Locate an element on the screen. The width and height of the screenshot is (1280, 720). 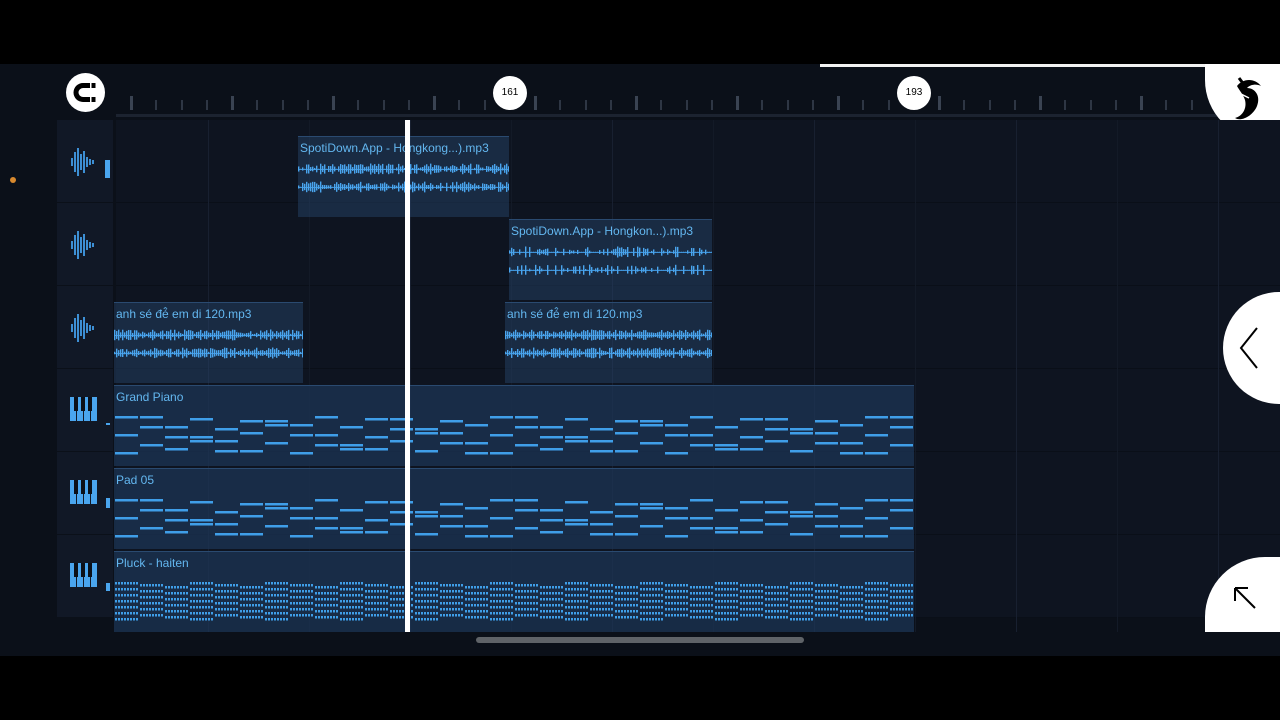
magnet-icon is located at coordinates (84, 92).